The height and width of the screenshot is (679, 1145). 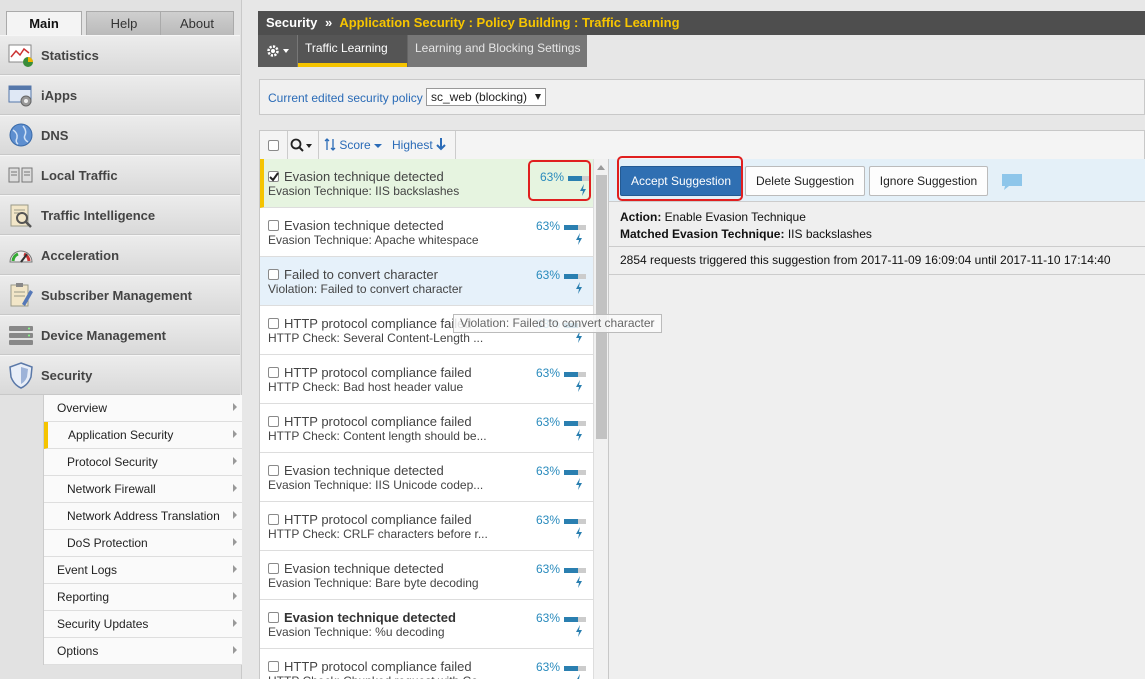 What do you see at coordinates (301, 145) in the screenshot?
I see `search-icon` at bounding box center [301, 145].